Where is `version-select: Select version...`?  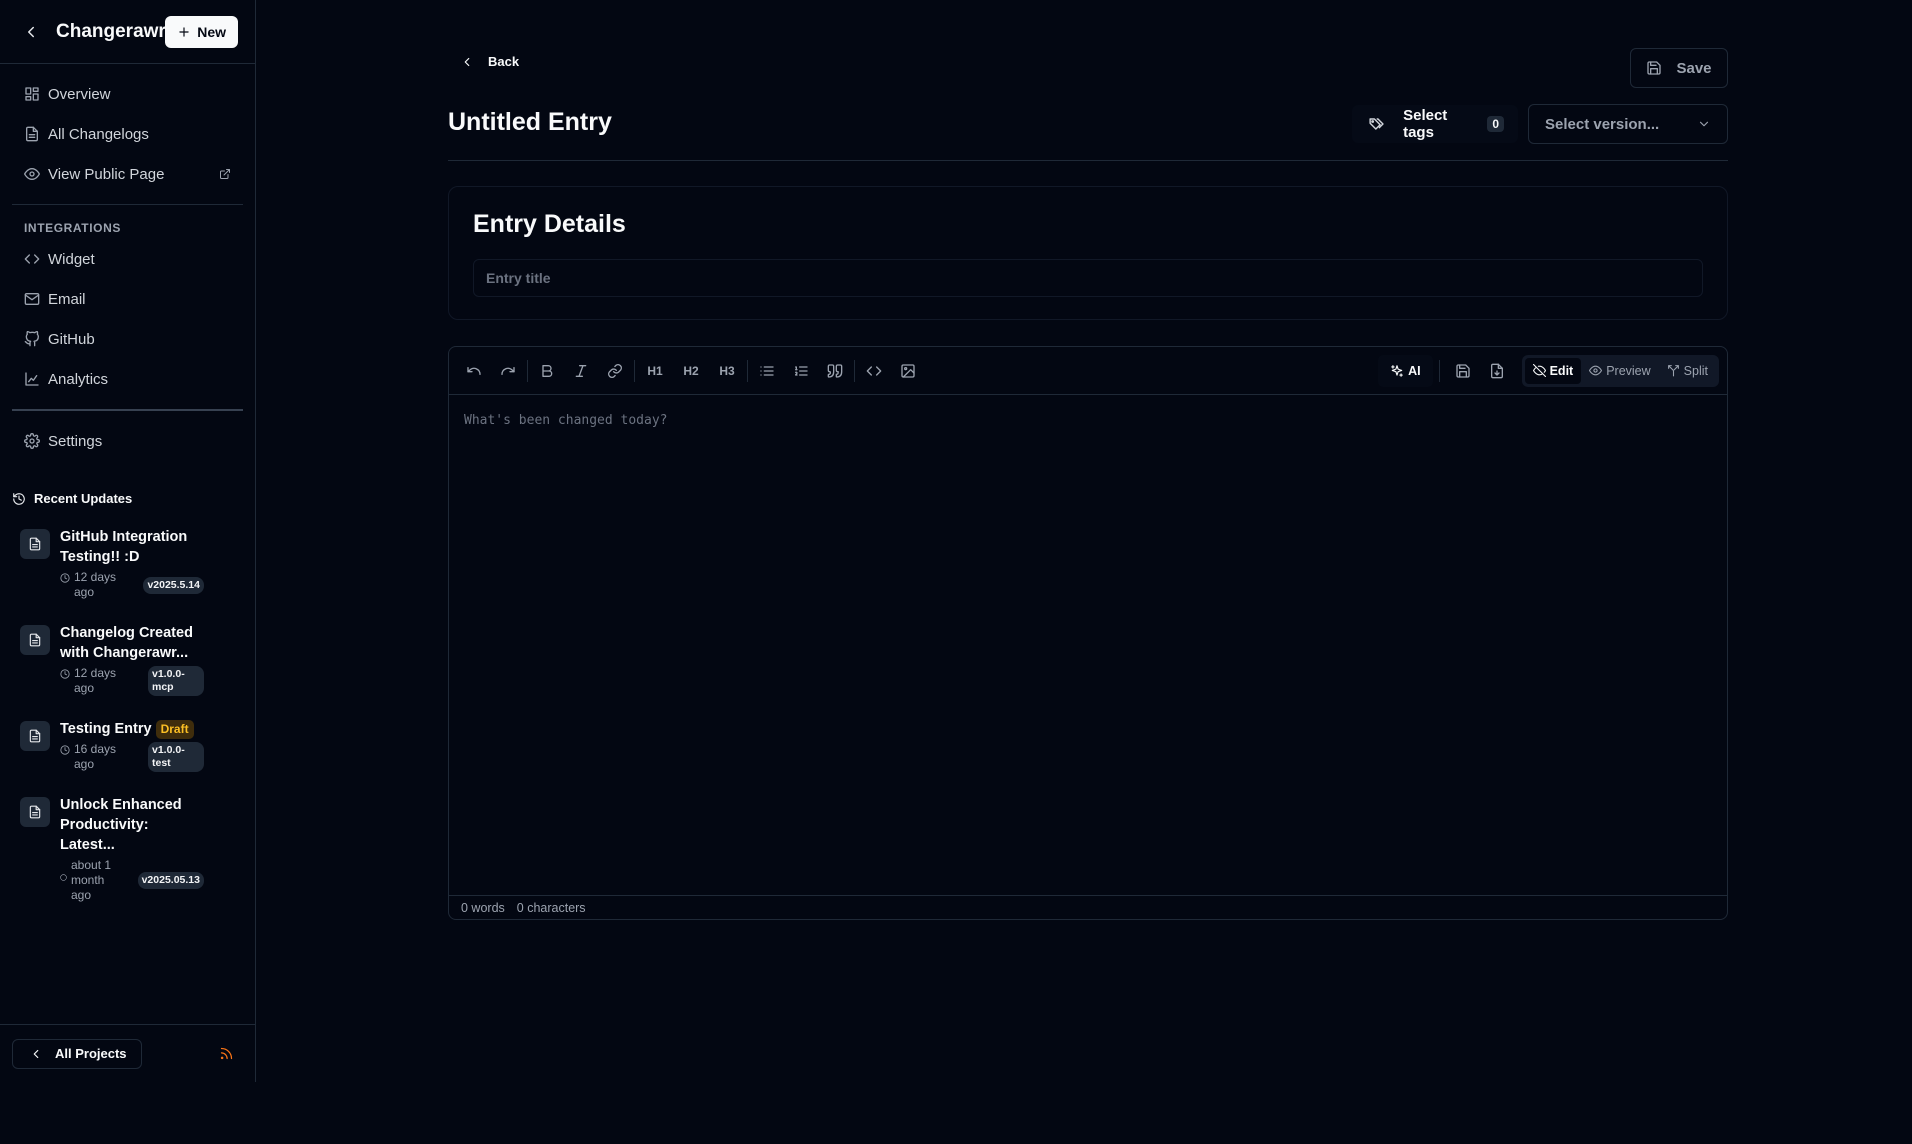 version-select: Select version... is located at coordinates (1628, 124).